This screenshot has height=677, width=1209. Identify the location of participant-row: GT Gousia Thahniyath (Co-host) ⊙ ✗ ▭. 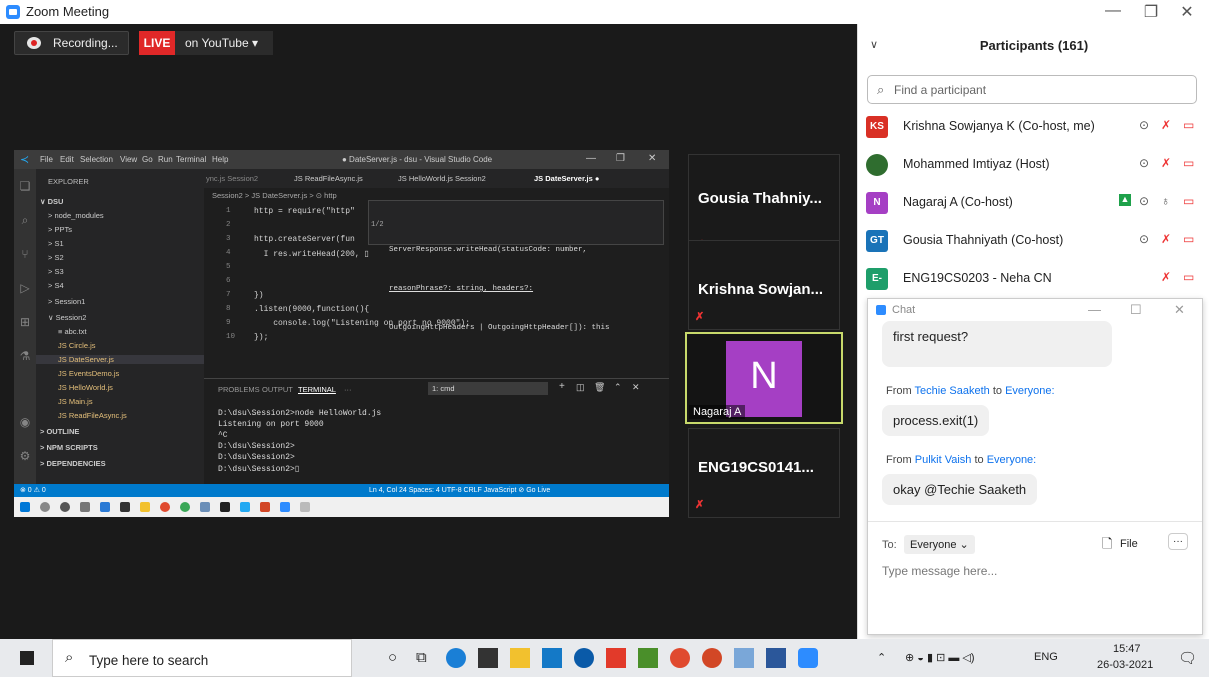
(1027, 241).